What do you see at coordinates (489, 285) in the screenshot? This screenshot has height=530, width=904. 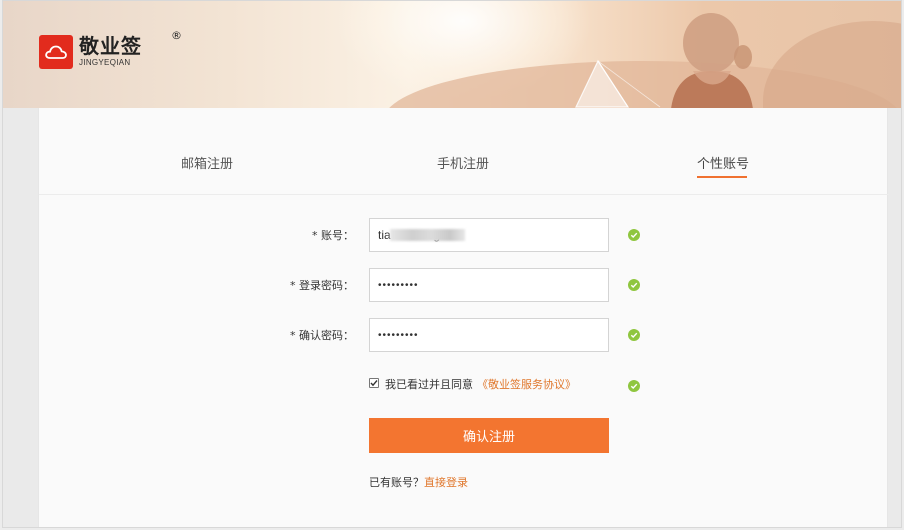 I see `password-input` at bounding box center [489, 285].